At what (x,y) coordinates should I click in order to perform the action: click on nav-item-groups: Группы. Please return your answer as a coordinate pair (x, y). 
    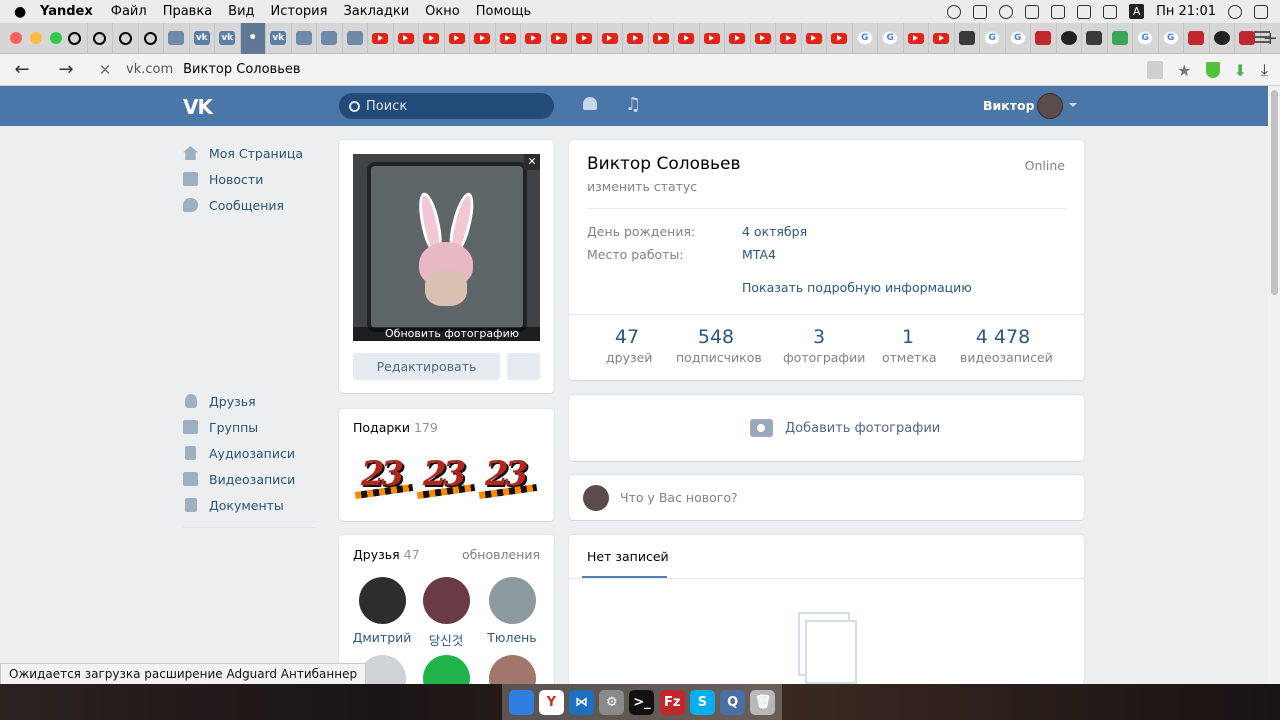
    Looking at the image, I should click on (253, 427).